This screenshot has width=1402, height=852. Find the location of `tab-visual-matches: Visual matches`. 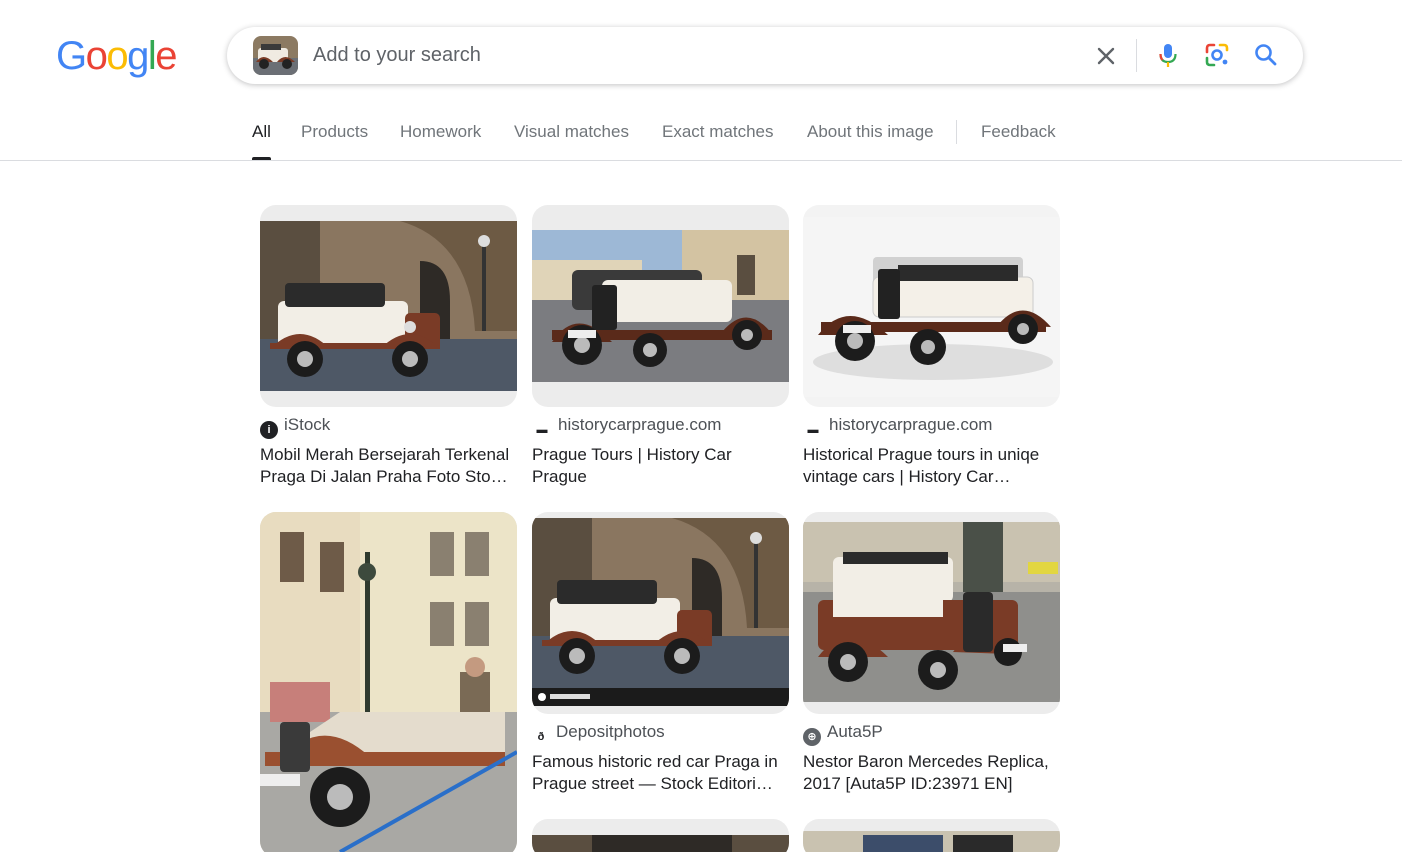

tab-visual-matches: Visual matches is located at coordinates (571, 141).